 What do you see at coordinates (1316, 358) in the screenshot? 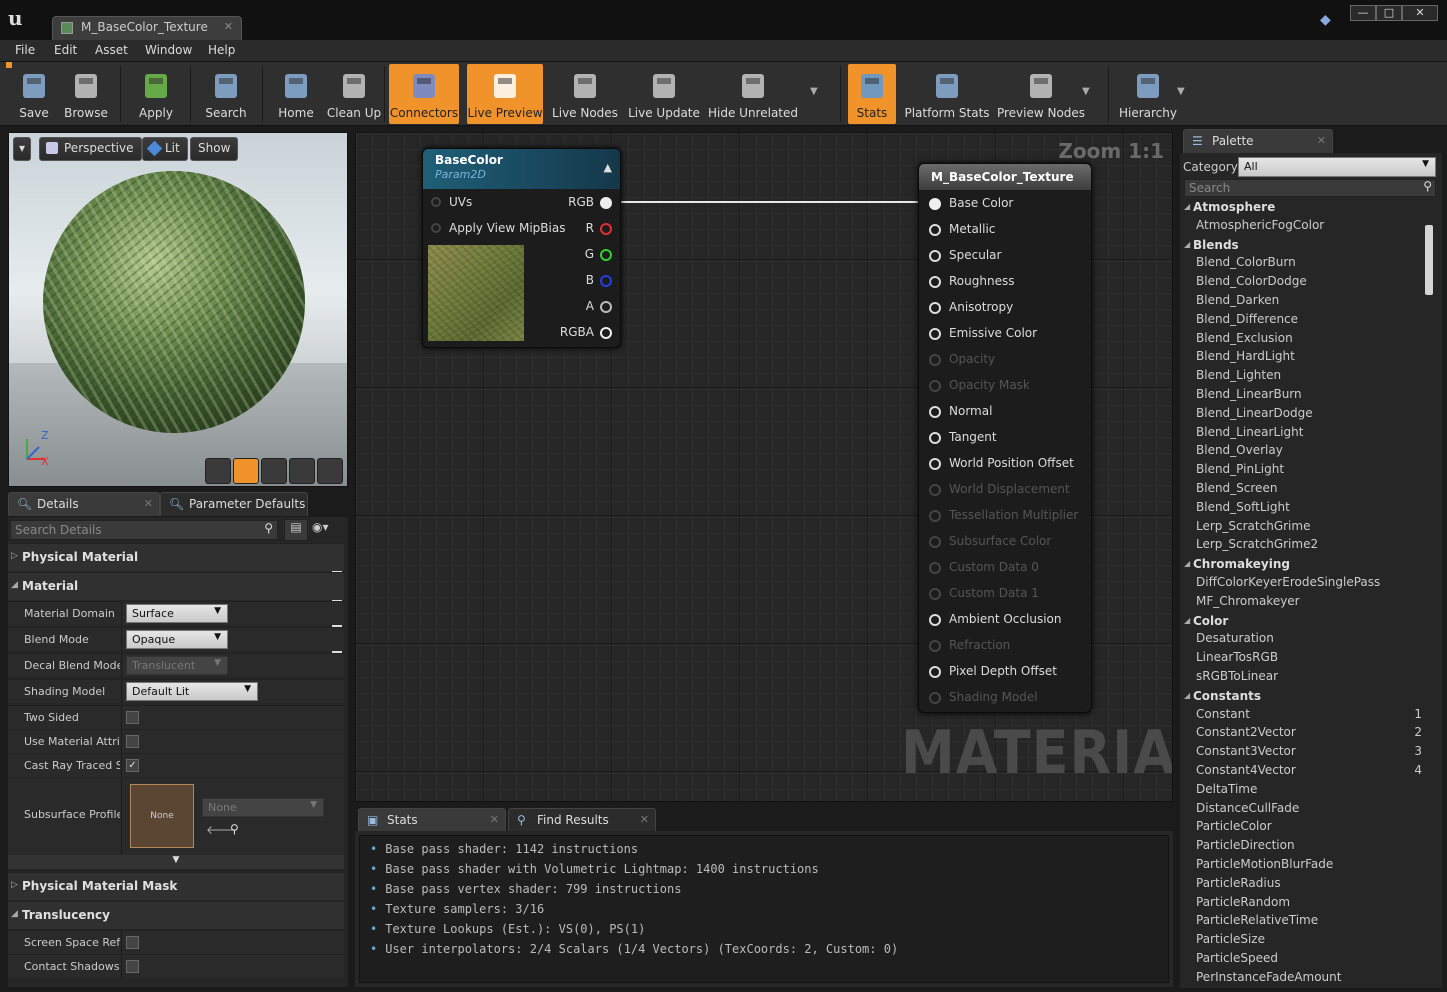
I see `palette-item: Blend_HardLight` at bounding box center [1316, 358].